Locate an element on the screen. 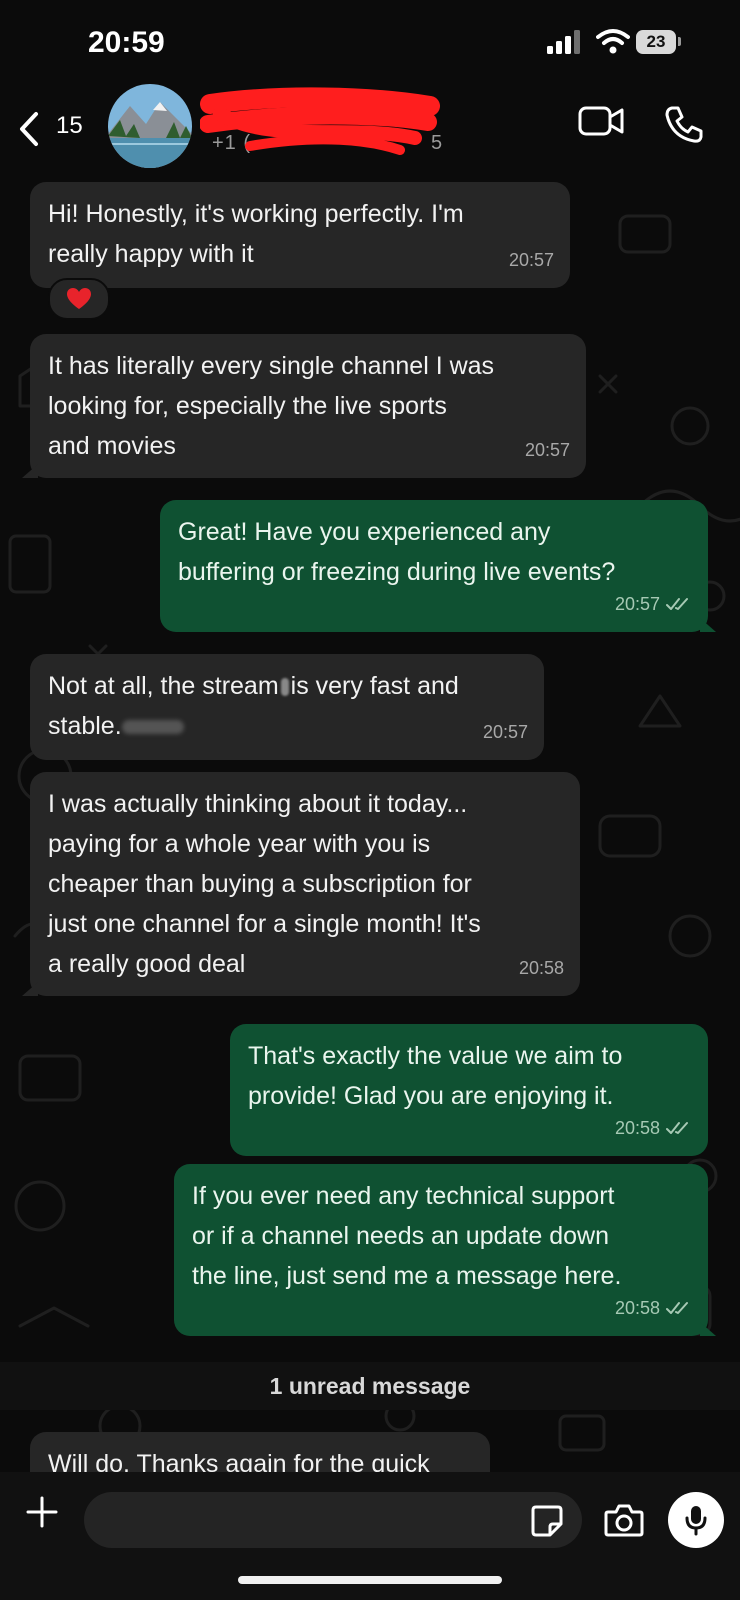 The height and width of the screenshot is (1600, 740). chat-header: 15 +1 (5 is located at coordinates (370, 129).